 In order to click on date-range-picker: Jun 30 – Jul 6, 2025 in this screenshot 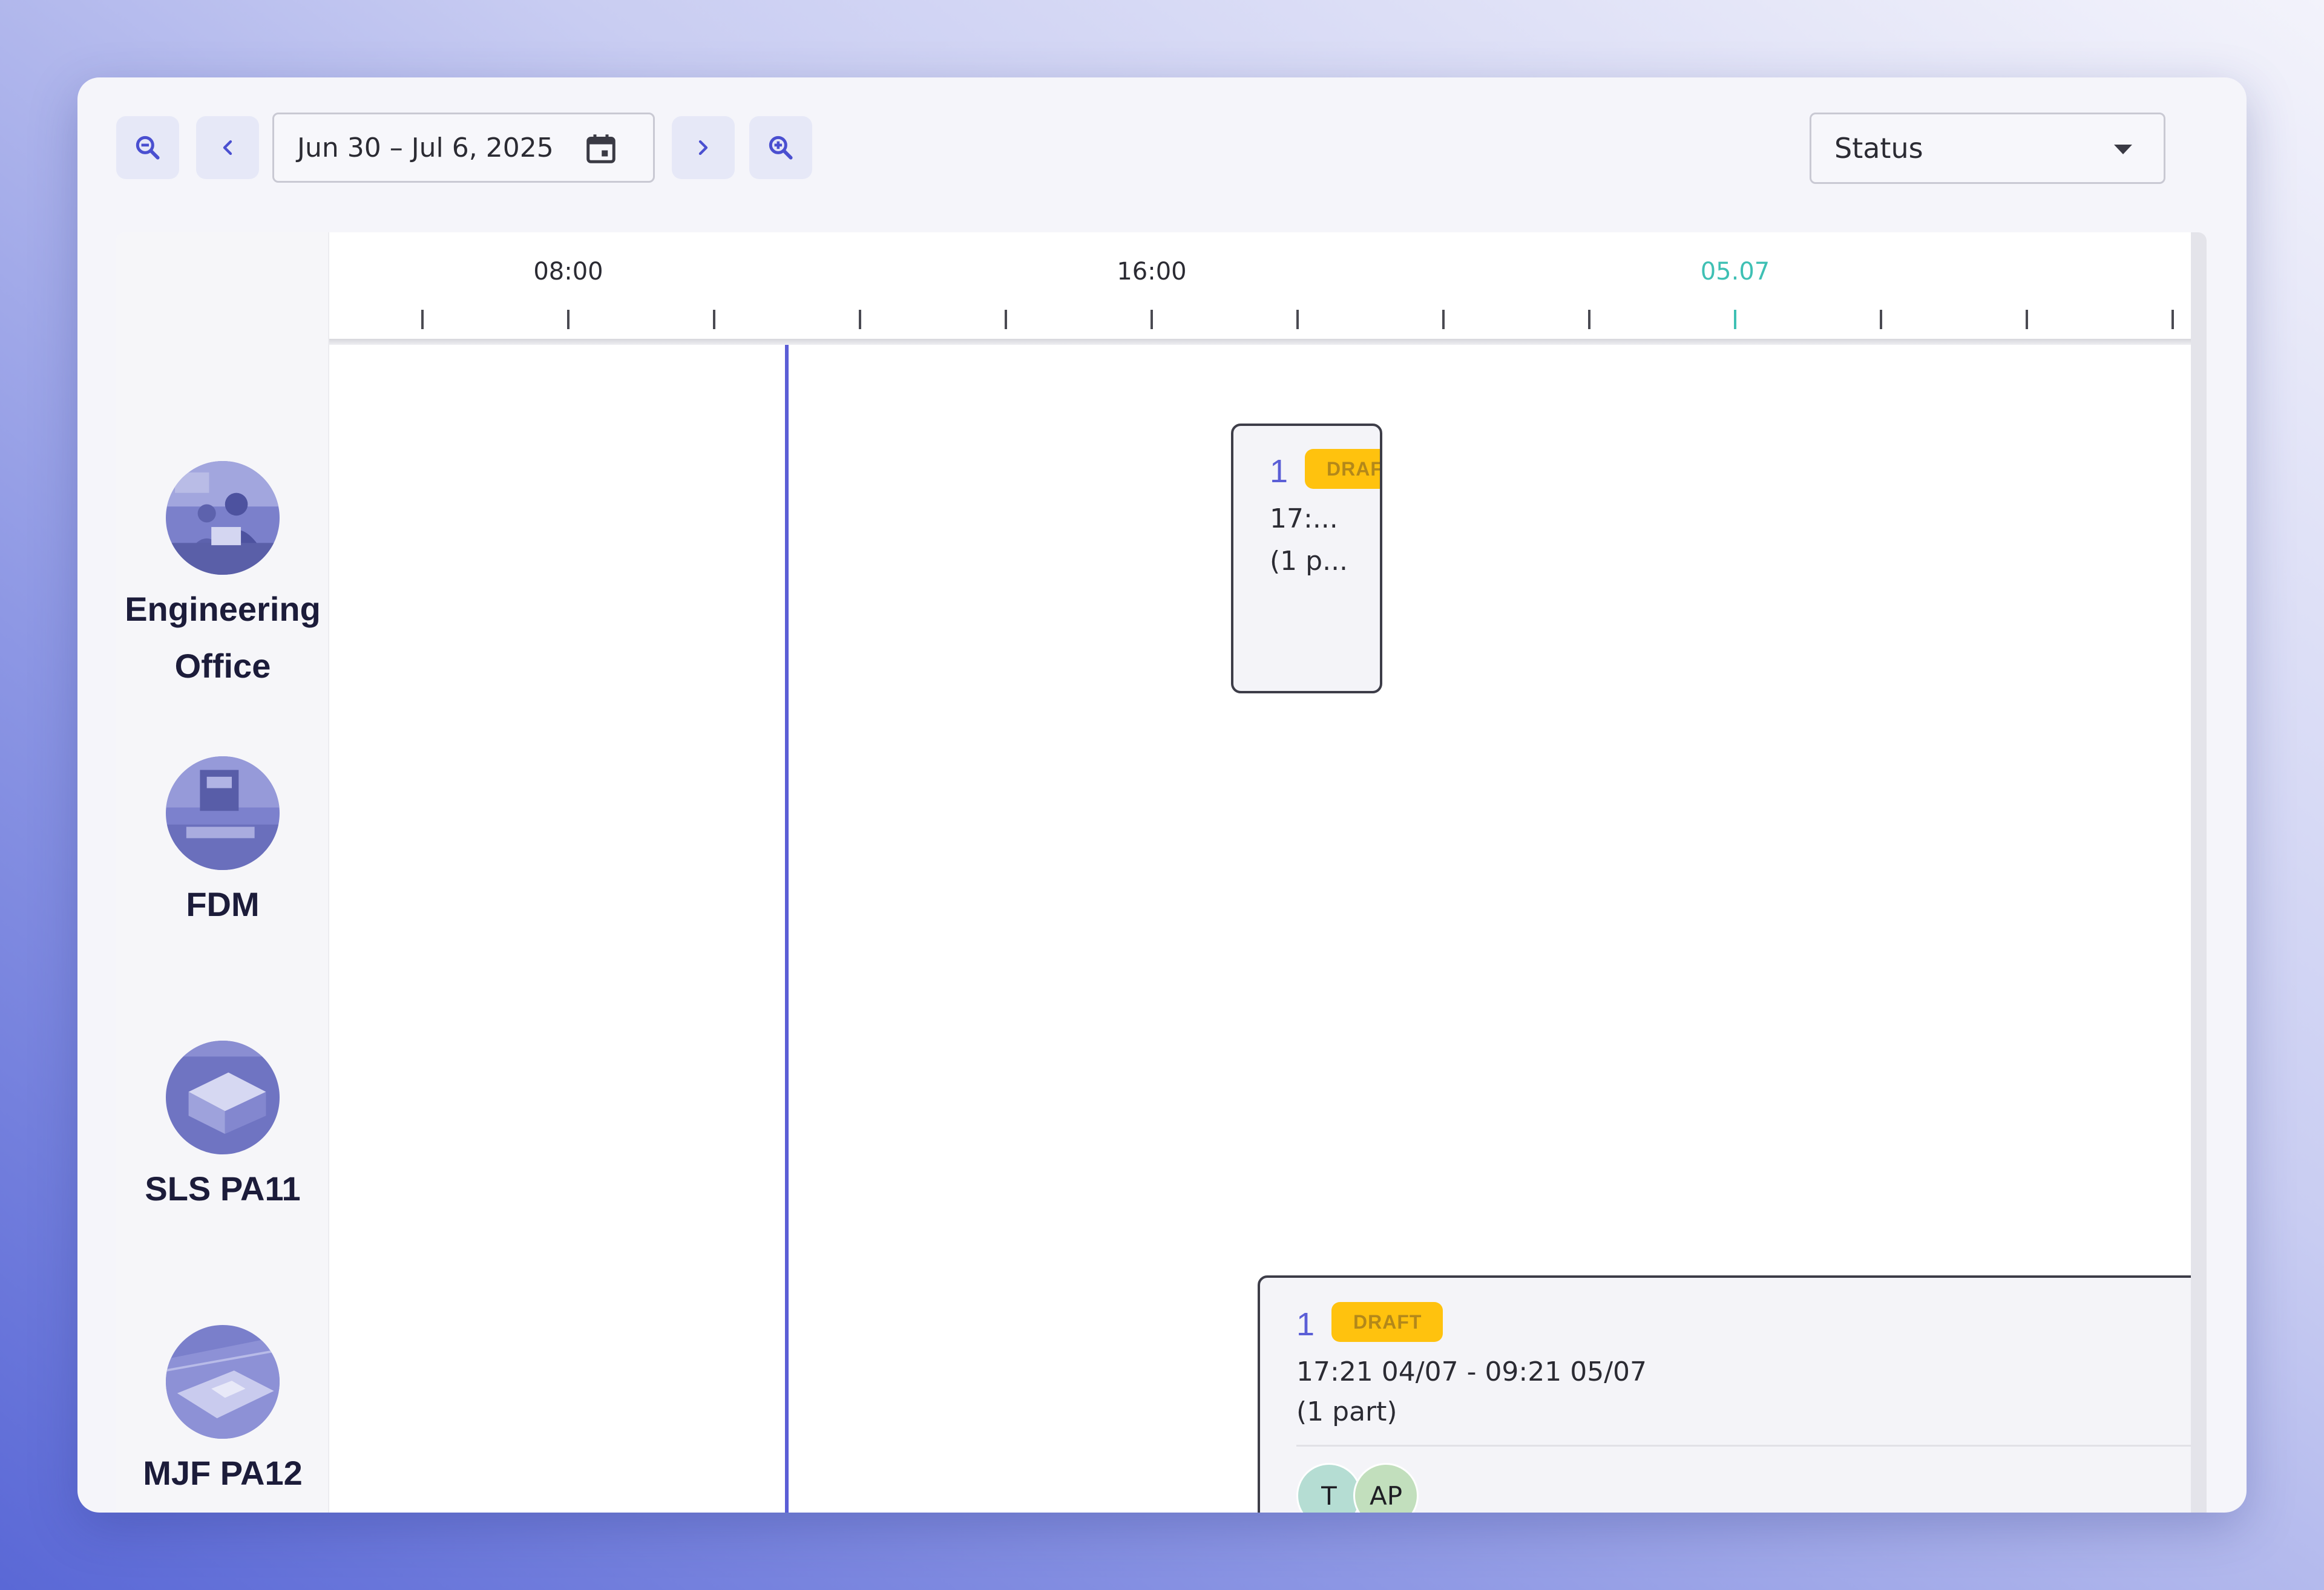, I will do `click(463, 148)`.